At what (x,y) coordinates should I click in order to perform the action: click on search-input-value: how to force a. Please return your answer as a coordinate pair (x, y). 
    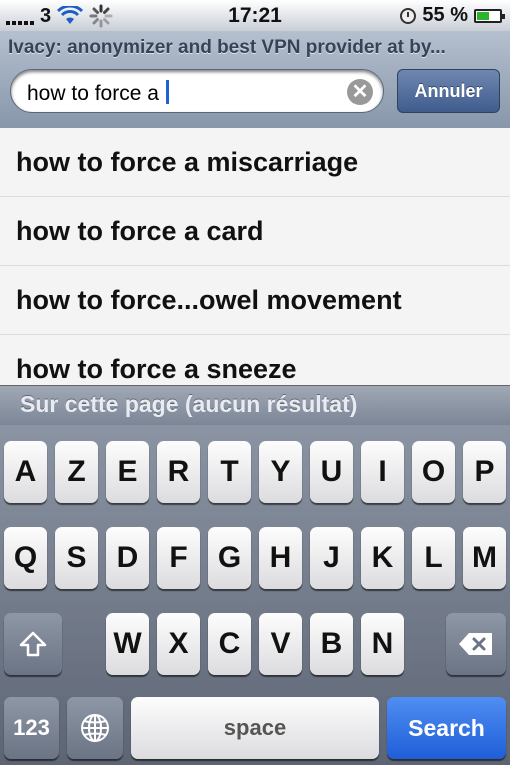
    Looking at the image, I should click on (98, 93).